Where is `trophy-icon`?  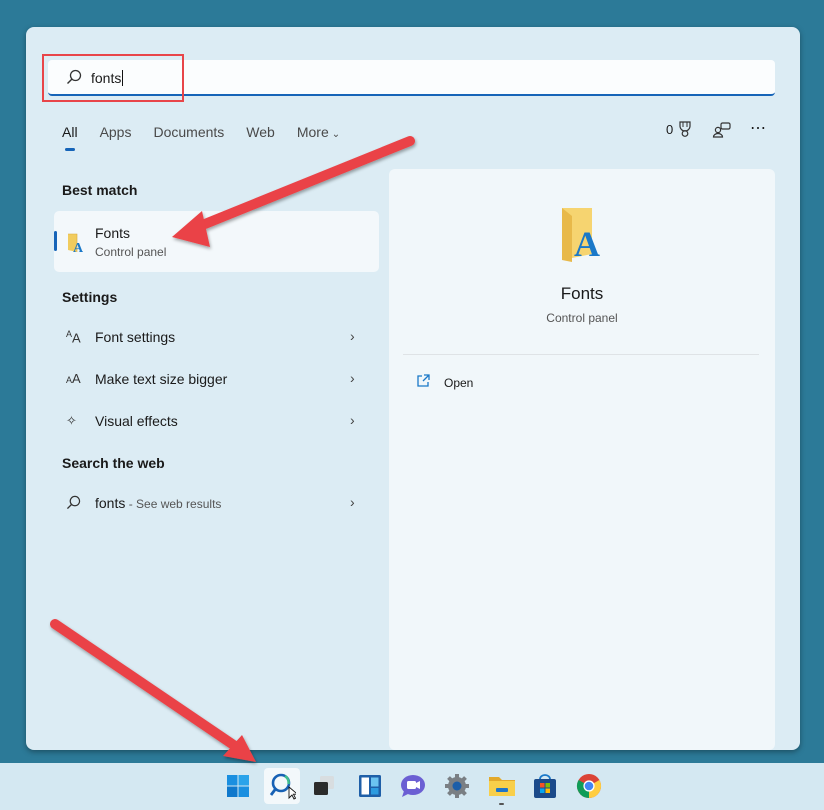 trophy-icon is located at coordinates (685, 129).